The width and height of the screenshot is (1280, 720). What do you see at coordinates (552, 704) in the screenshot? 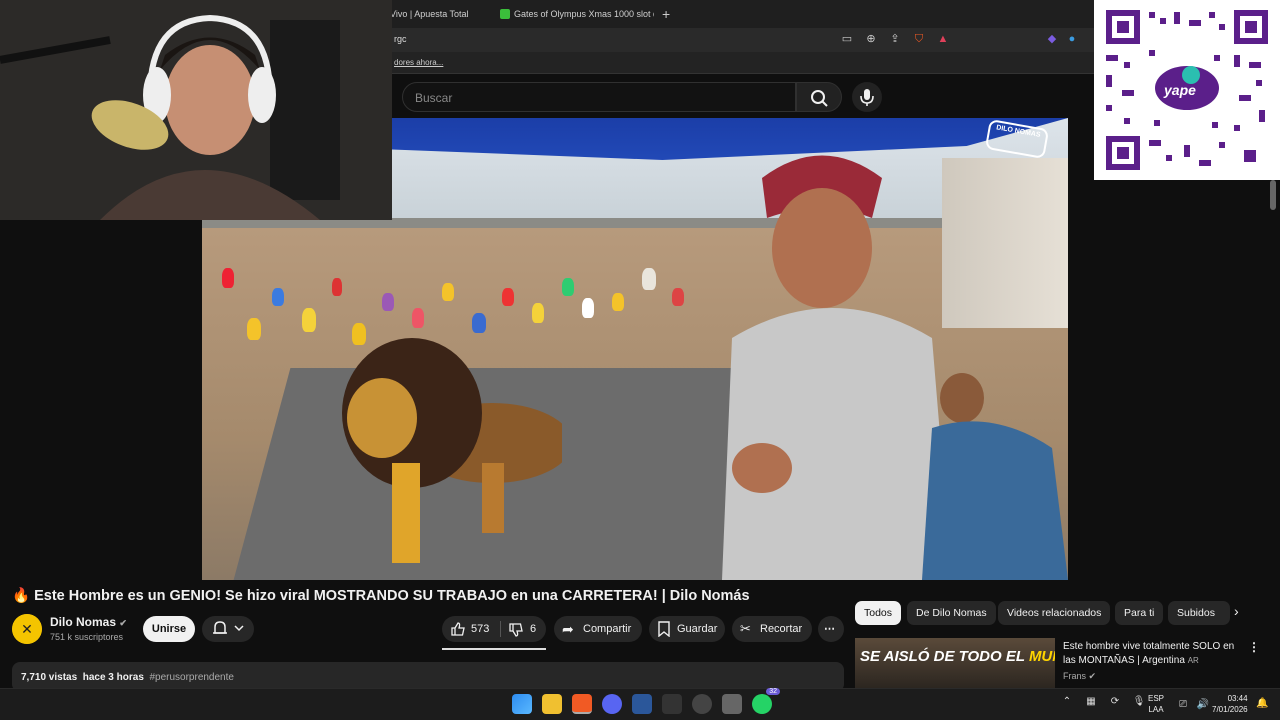
I see `file-explorer-icon` at bounding box center [552, 704].